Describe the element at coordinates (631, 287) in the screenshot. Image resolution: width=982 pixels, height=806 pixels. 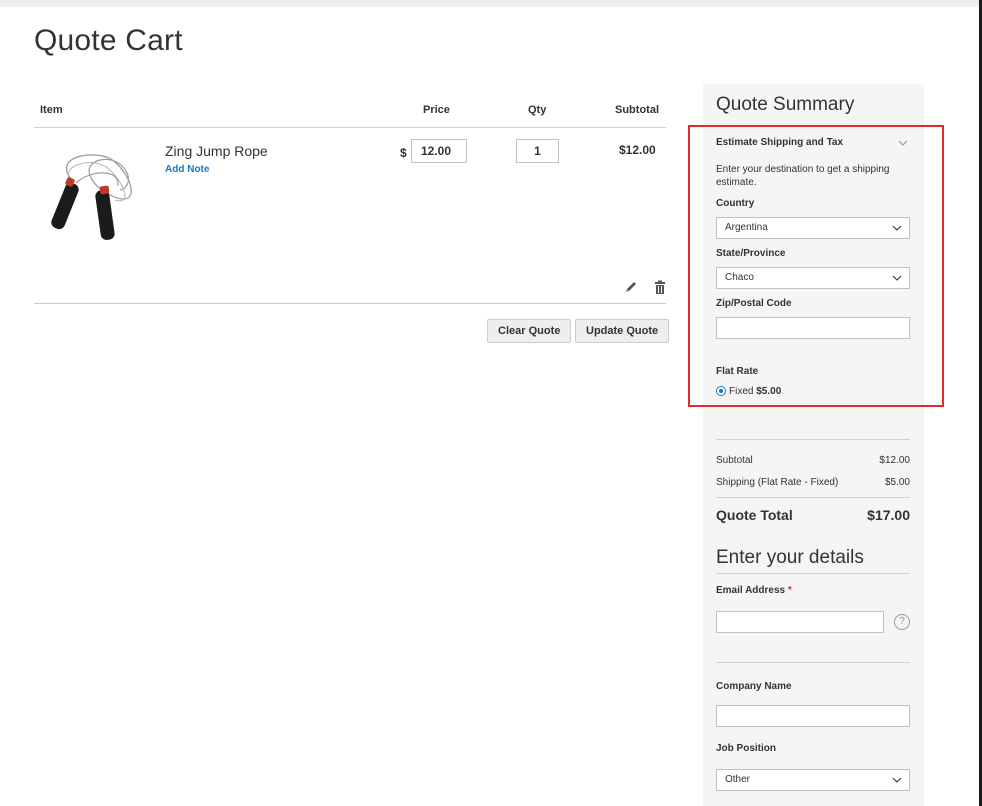
I see `edit-pencil-icon` at that location.